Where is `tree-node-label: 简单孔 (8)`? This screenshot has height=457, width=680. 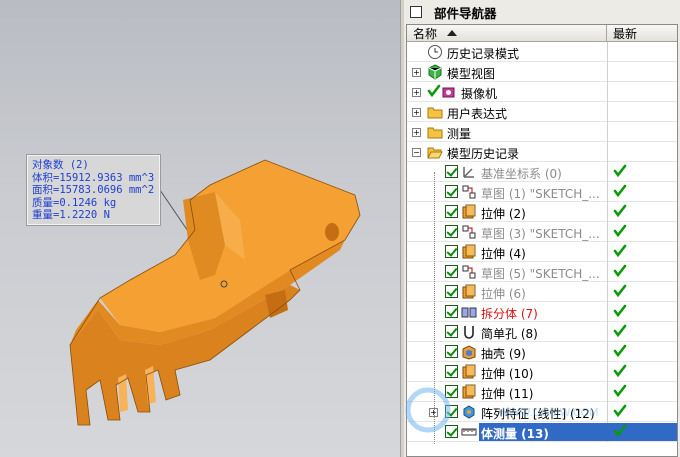
tree-node-label: 简单孔 (8) is located at coordinates (509, 334).